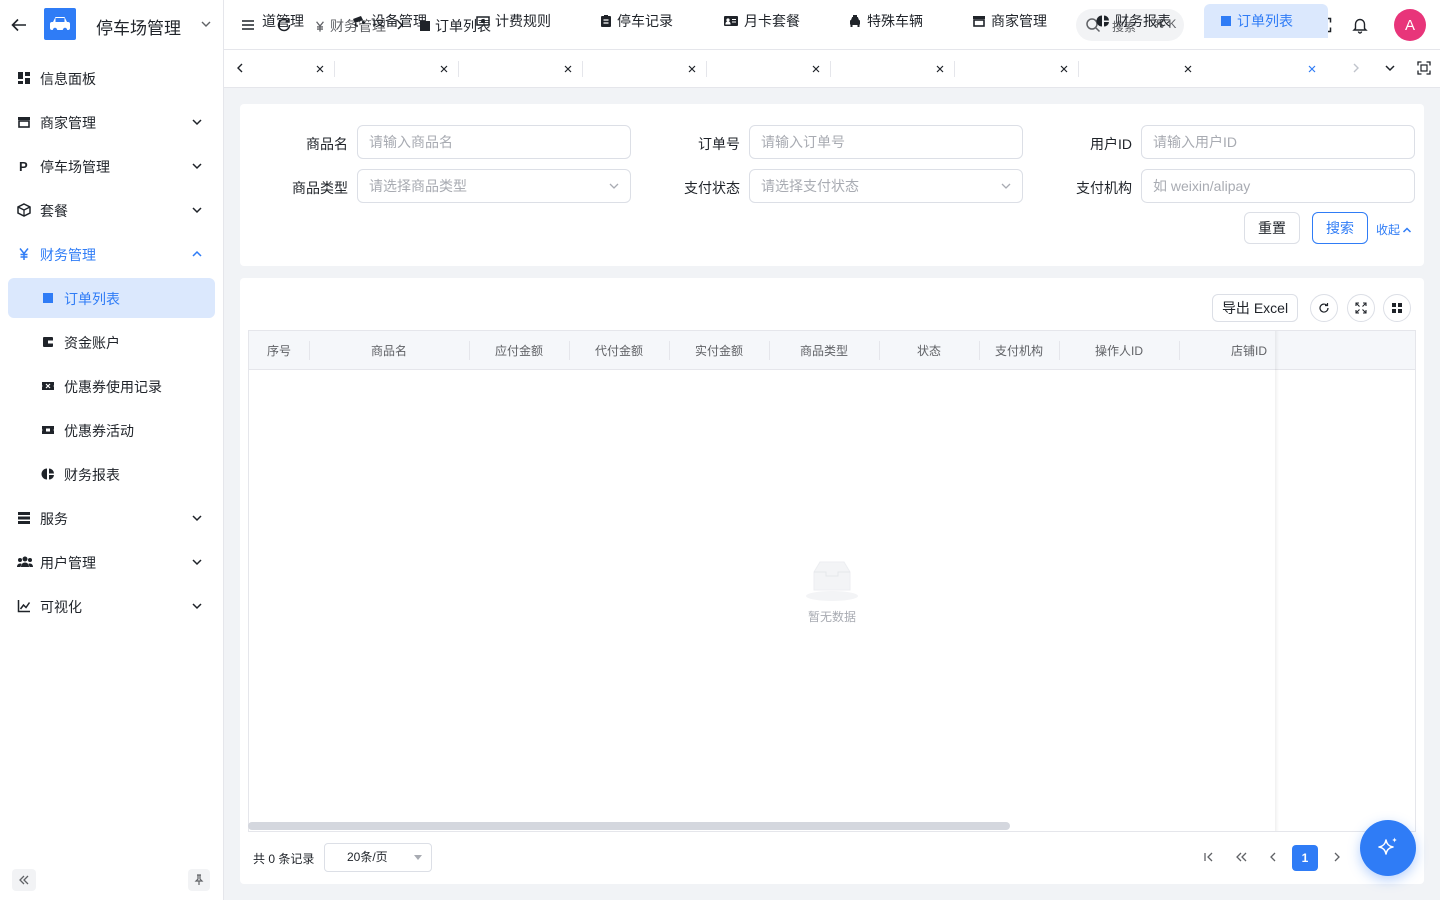  Describe the element at coordinates (494, 142) in the screenshot. I see `product-name-input: 请输入商品名` at that location.